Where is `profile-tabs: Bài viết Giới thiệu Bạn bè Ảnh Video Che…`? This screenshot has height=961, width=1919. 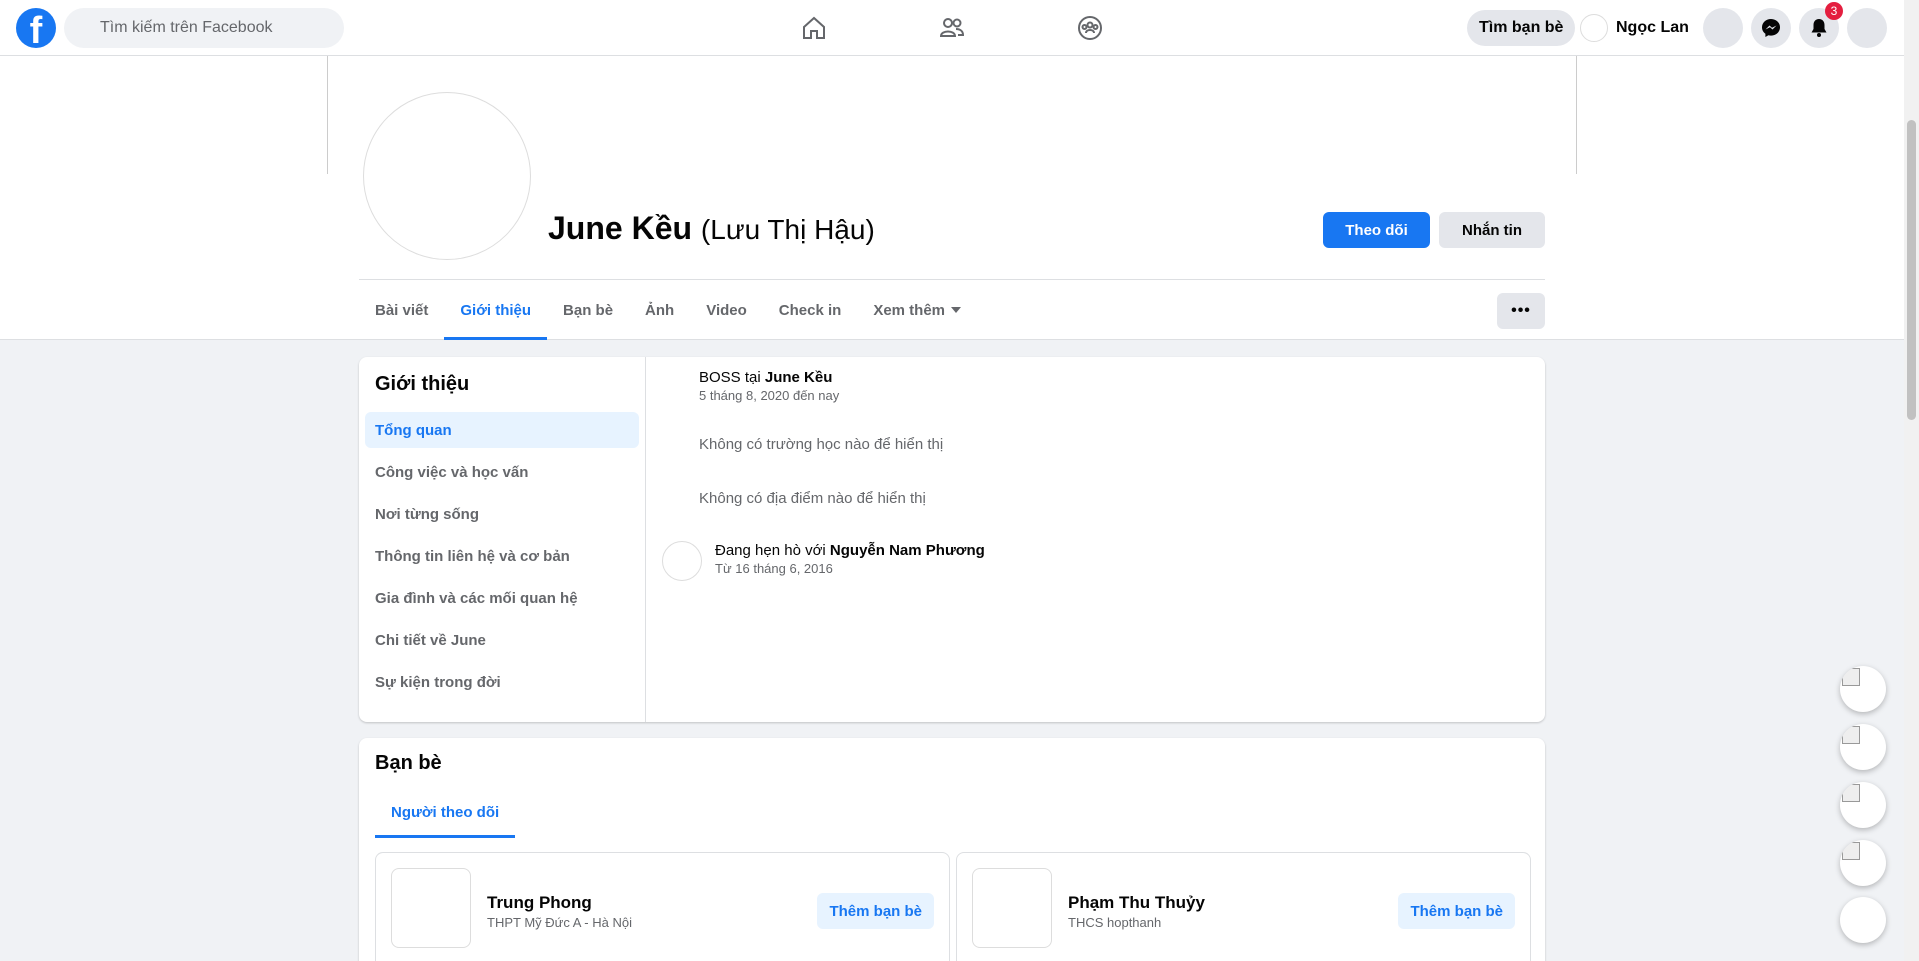
profile-tabs: Bài viết Giới thiệu Bạn bè Ảnh Video Che… is located at coordinates (668, 310).